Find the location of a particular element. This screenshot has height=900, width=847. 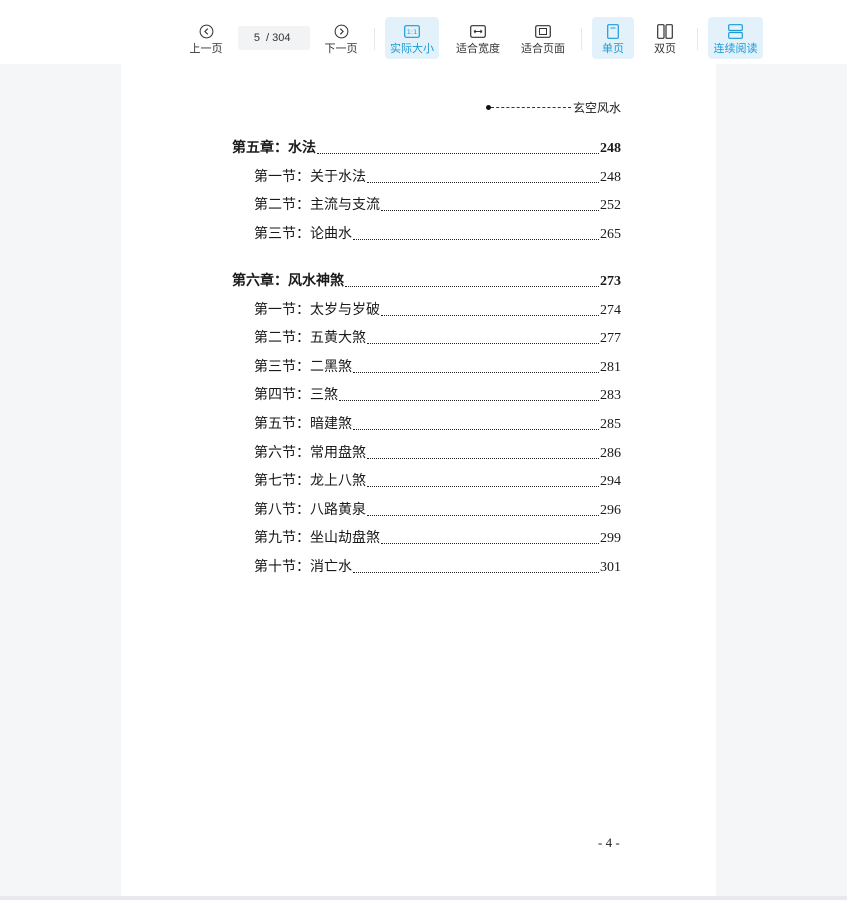

double-page-icon is located at coordinates (665, 31).